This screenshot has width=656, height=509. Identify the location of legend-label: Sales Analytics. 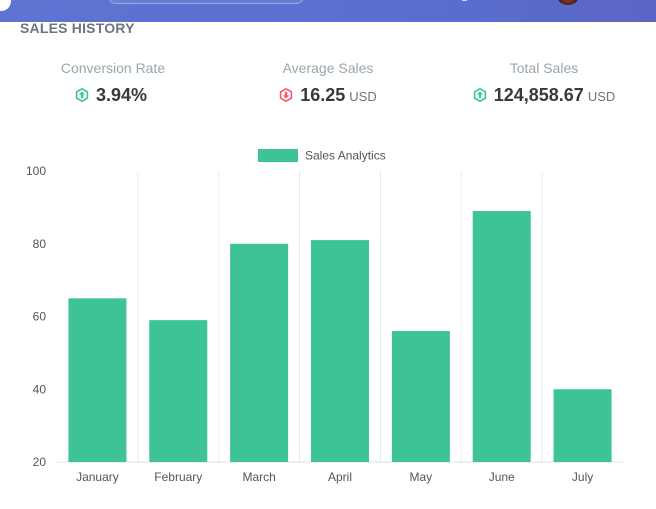
(345, 156).